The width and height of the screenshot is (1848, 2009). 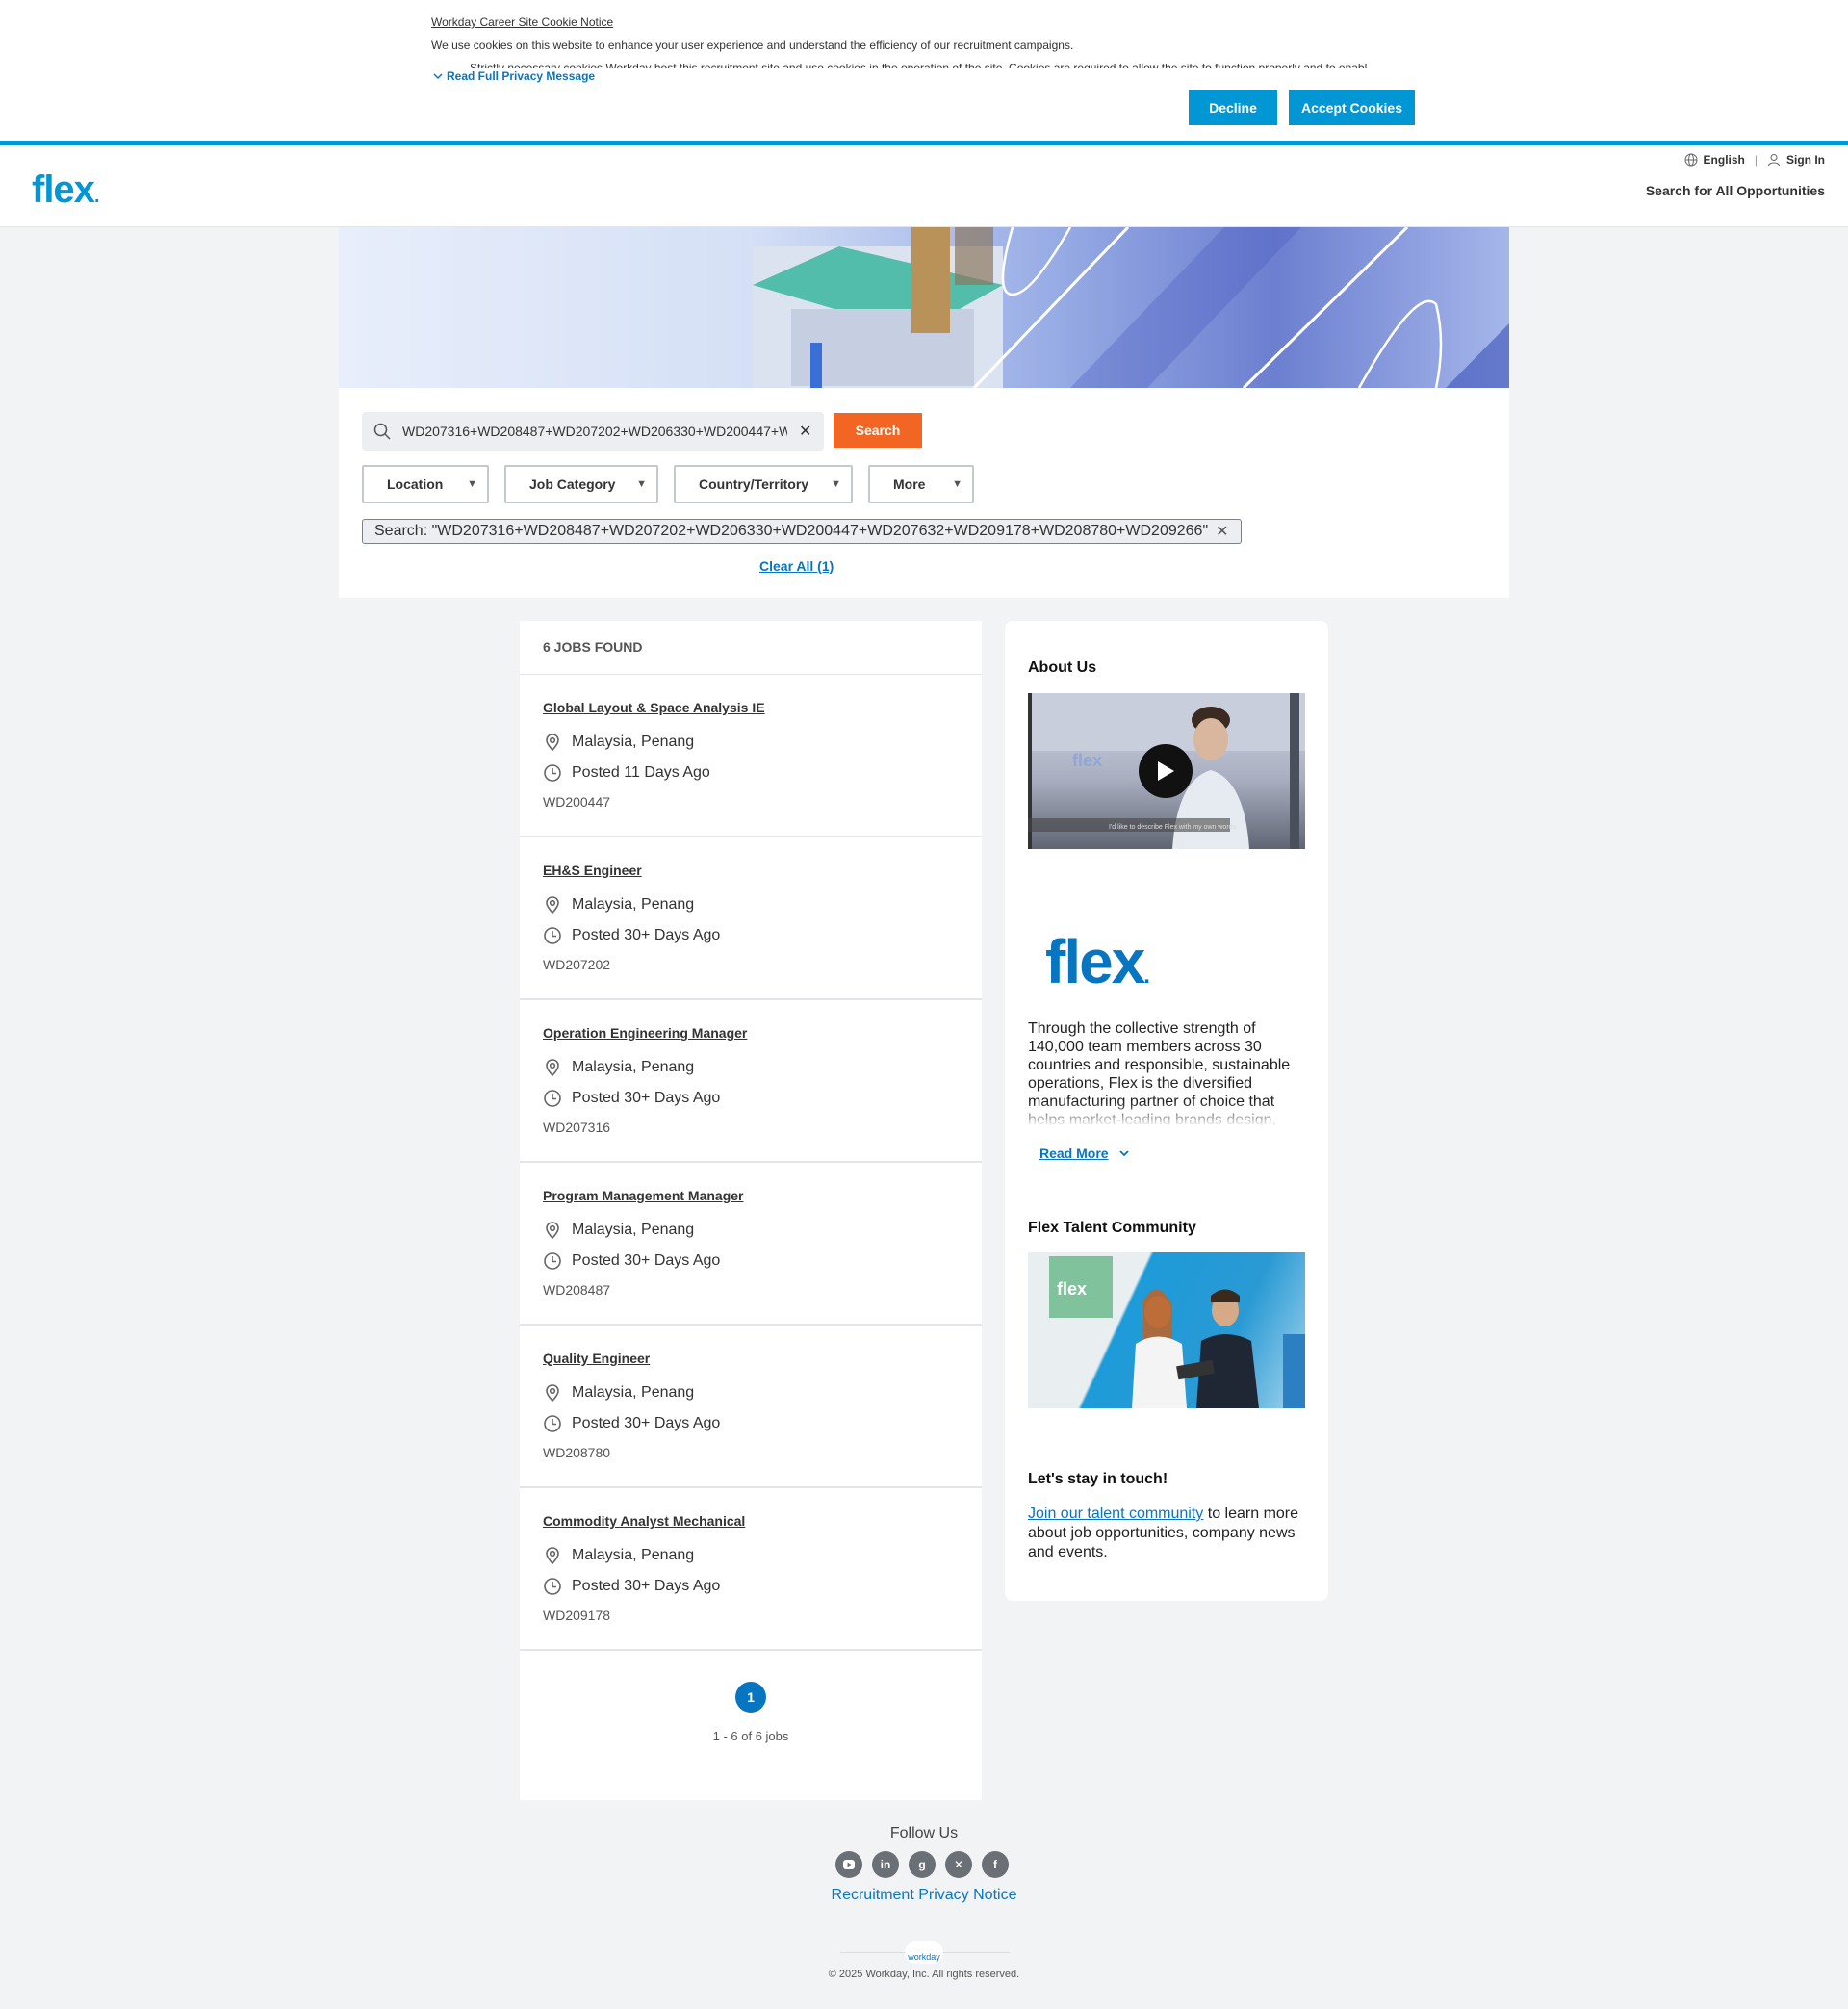 I want to click on job-category-filter-label: Job Category, so click(x=572, y=484).